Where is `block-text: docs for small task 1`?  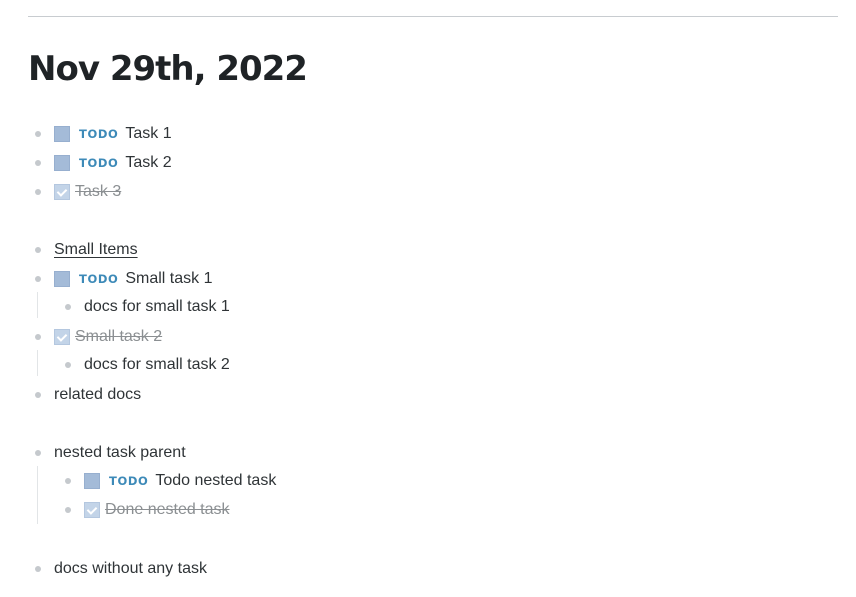
block-text: docs for small task 1 is located at coordinates (157, 307).